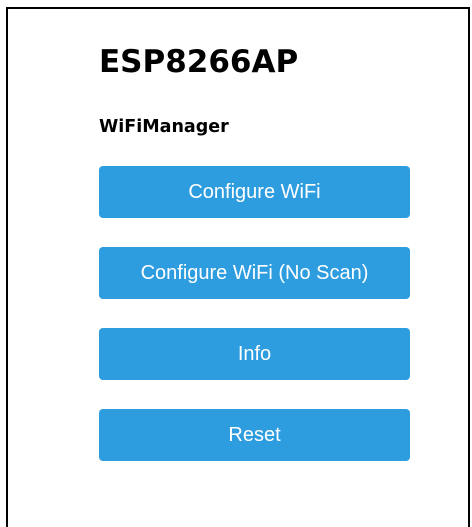 This screenshot has width=472, height=527. Describe the element at coordinates (254, 354) in the screenshot. I see `info-button: Info` at that location.